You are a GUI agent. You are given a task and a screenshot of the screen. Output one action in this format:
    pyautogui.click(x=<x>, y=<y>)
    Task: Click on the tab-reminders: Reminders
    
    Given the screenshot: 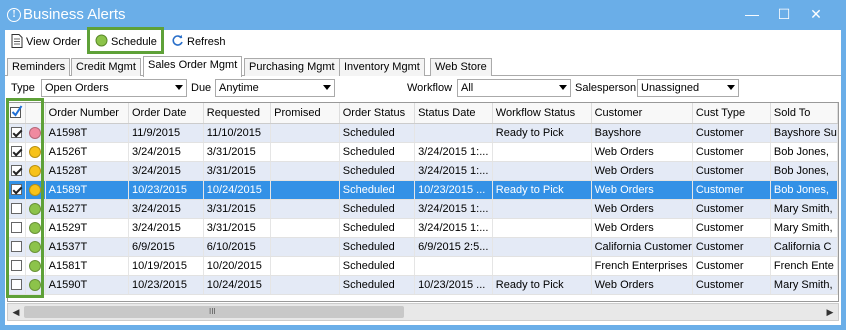 What is the action you would take?
    pyautogui.click(x=39, y=67)
    